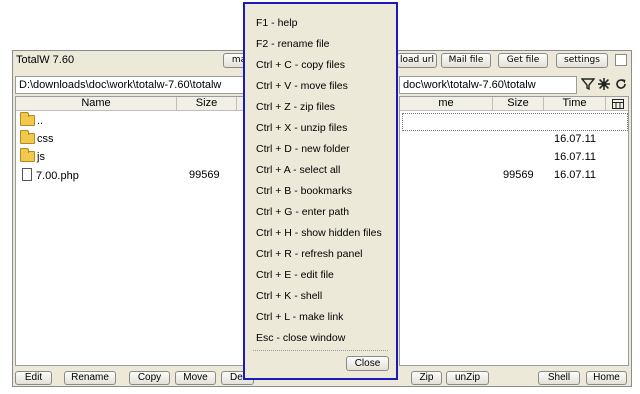  What do you see at coordinates (300, 317) in the screenshot?
I see `help-item: Ctrl + L - make link` at bounding box center [300, 317].